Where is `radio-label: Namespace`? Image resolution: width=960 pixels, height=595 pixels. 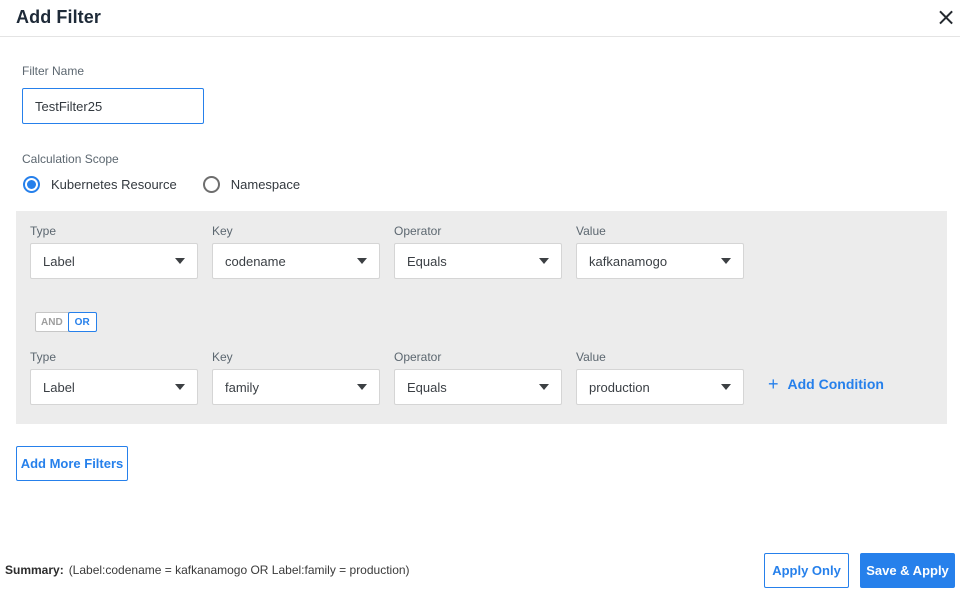 radio-label: Namespace is located at coordinates (265, 184).